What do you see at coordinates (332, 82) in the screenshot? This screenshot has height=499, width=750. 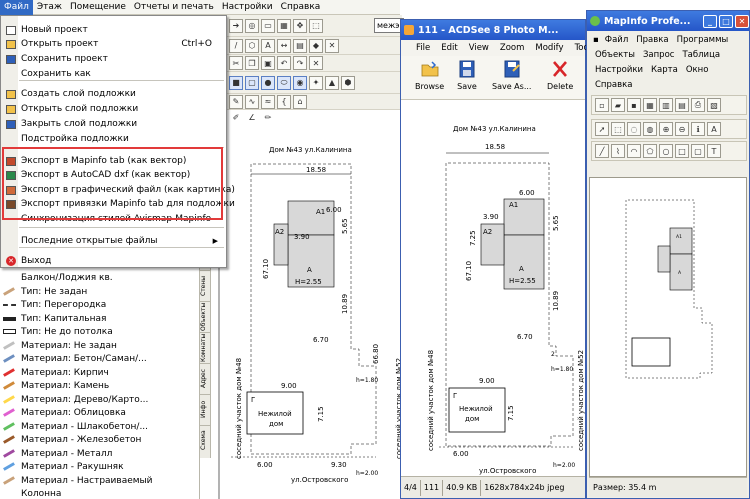 I see `triangle-tool-icon: ▲` at bounding box center [332, 82].